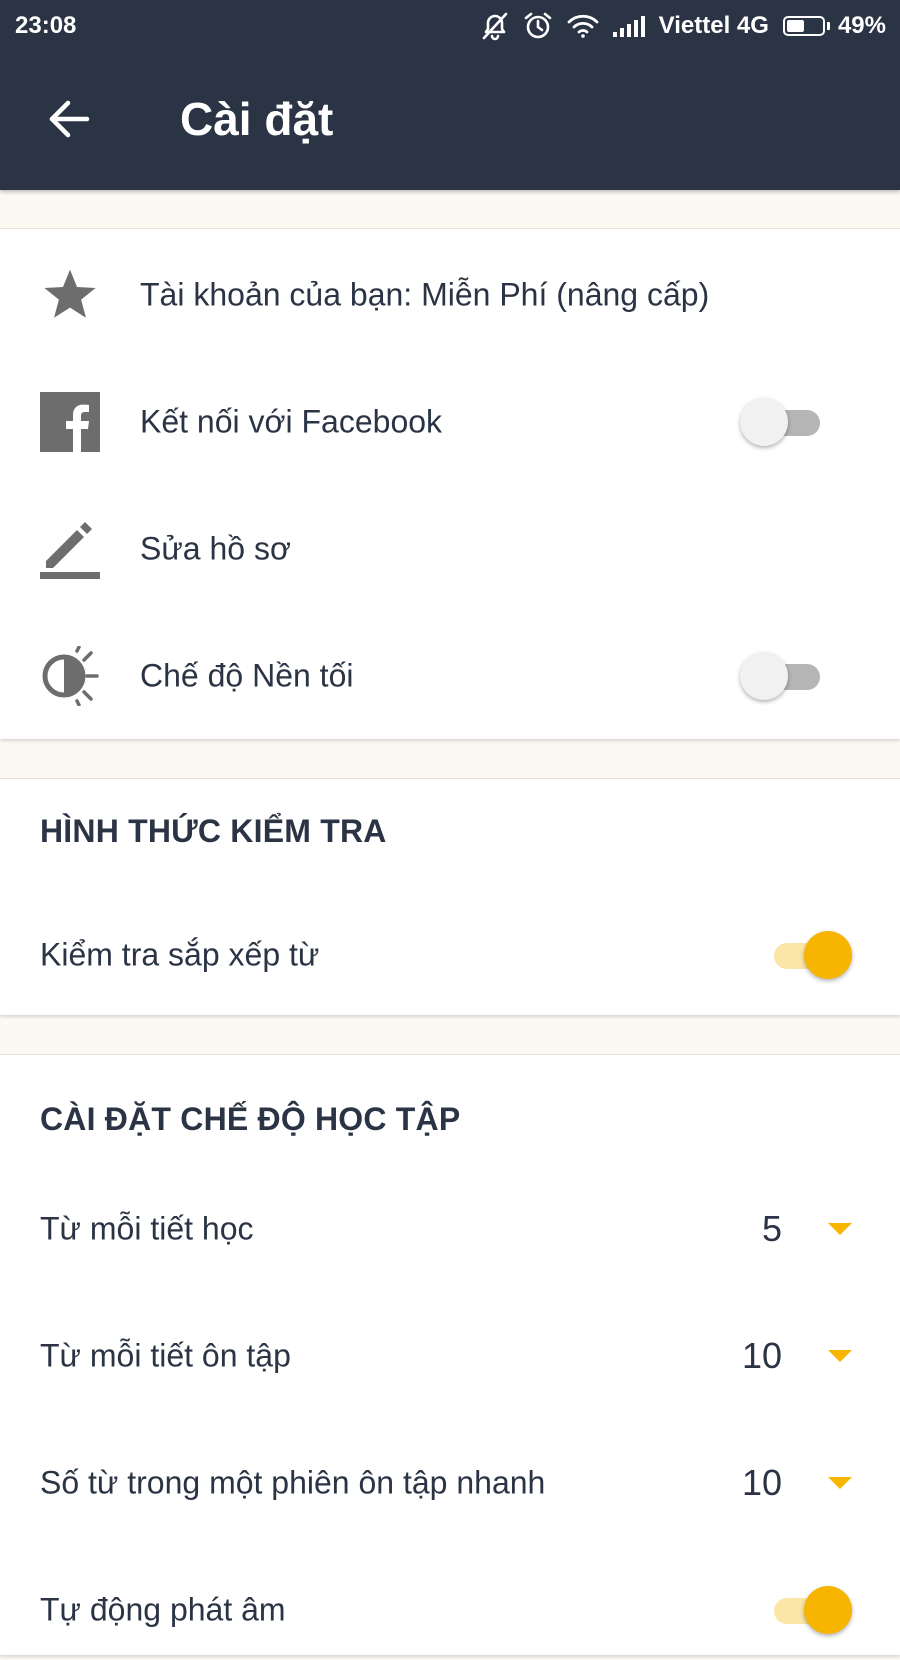  I want to click on app-bar: 23:08 Viettel 4G 49% Cài đặt, so click(450, 95).